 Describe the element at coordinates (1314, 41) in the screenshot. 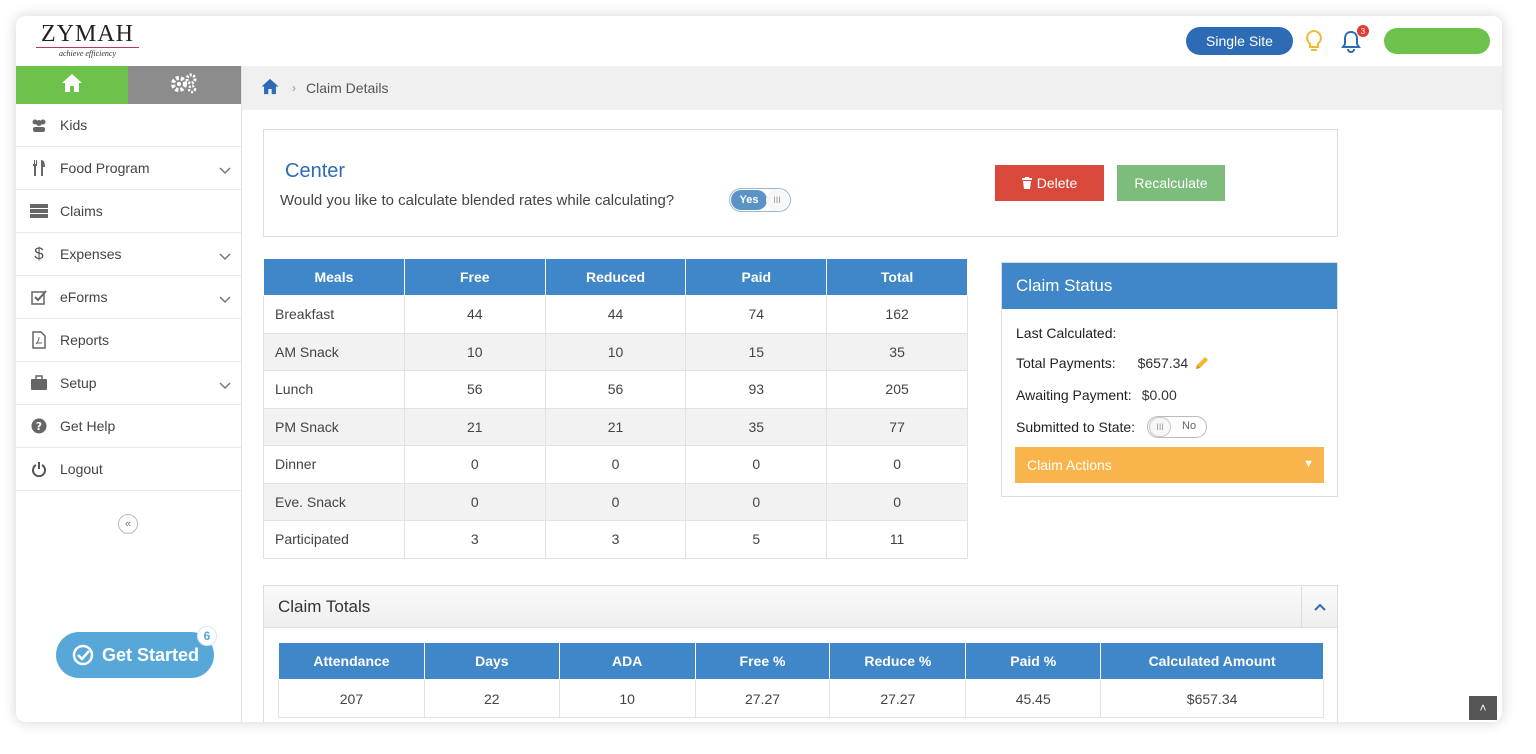

I see `lightbulb-icon` at that location.